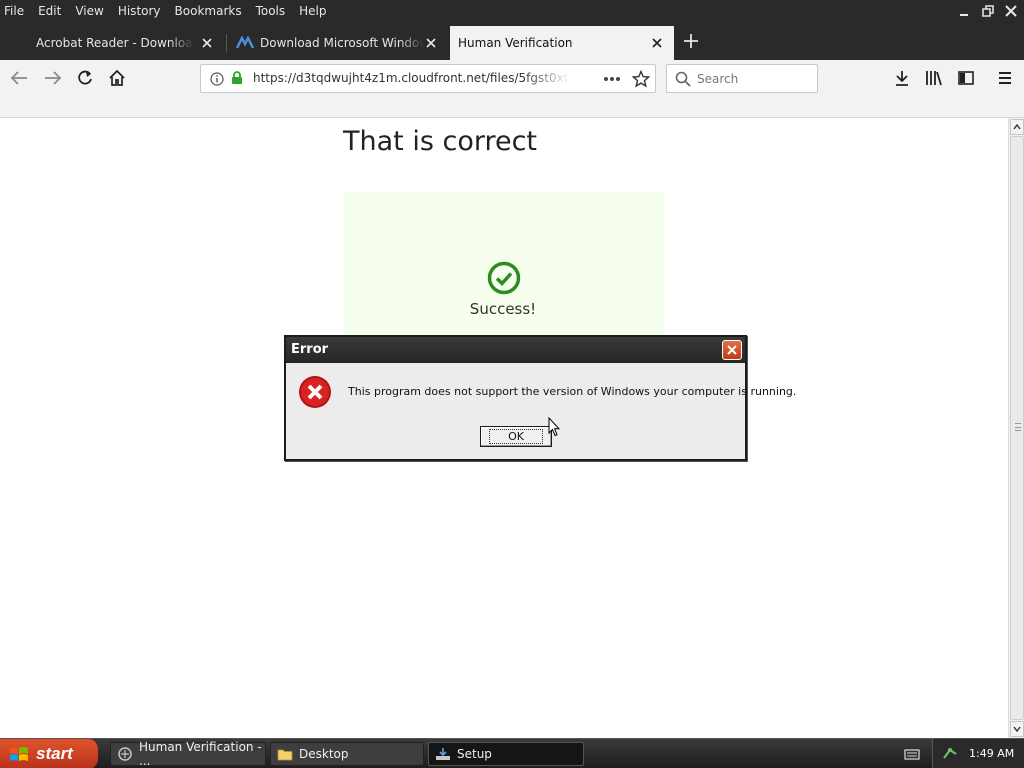 This screenshot has height=768, width=1024. I want to click on safely-remove-hardware-icon, so click(950, 754).